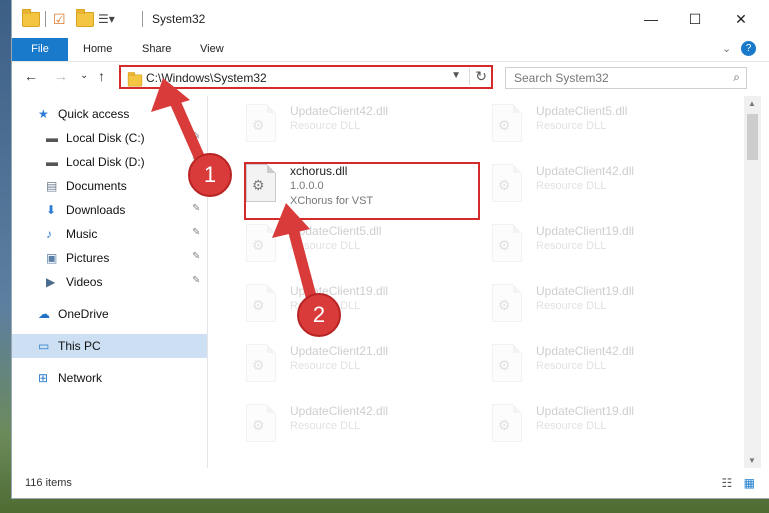  Describe the element at coordinates (96, 186) in the screenshot. I see `sidebar-item-label: Documents` at that location.